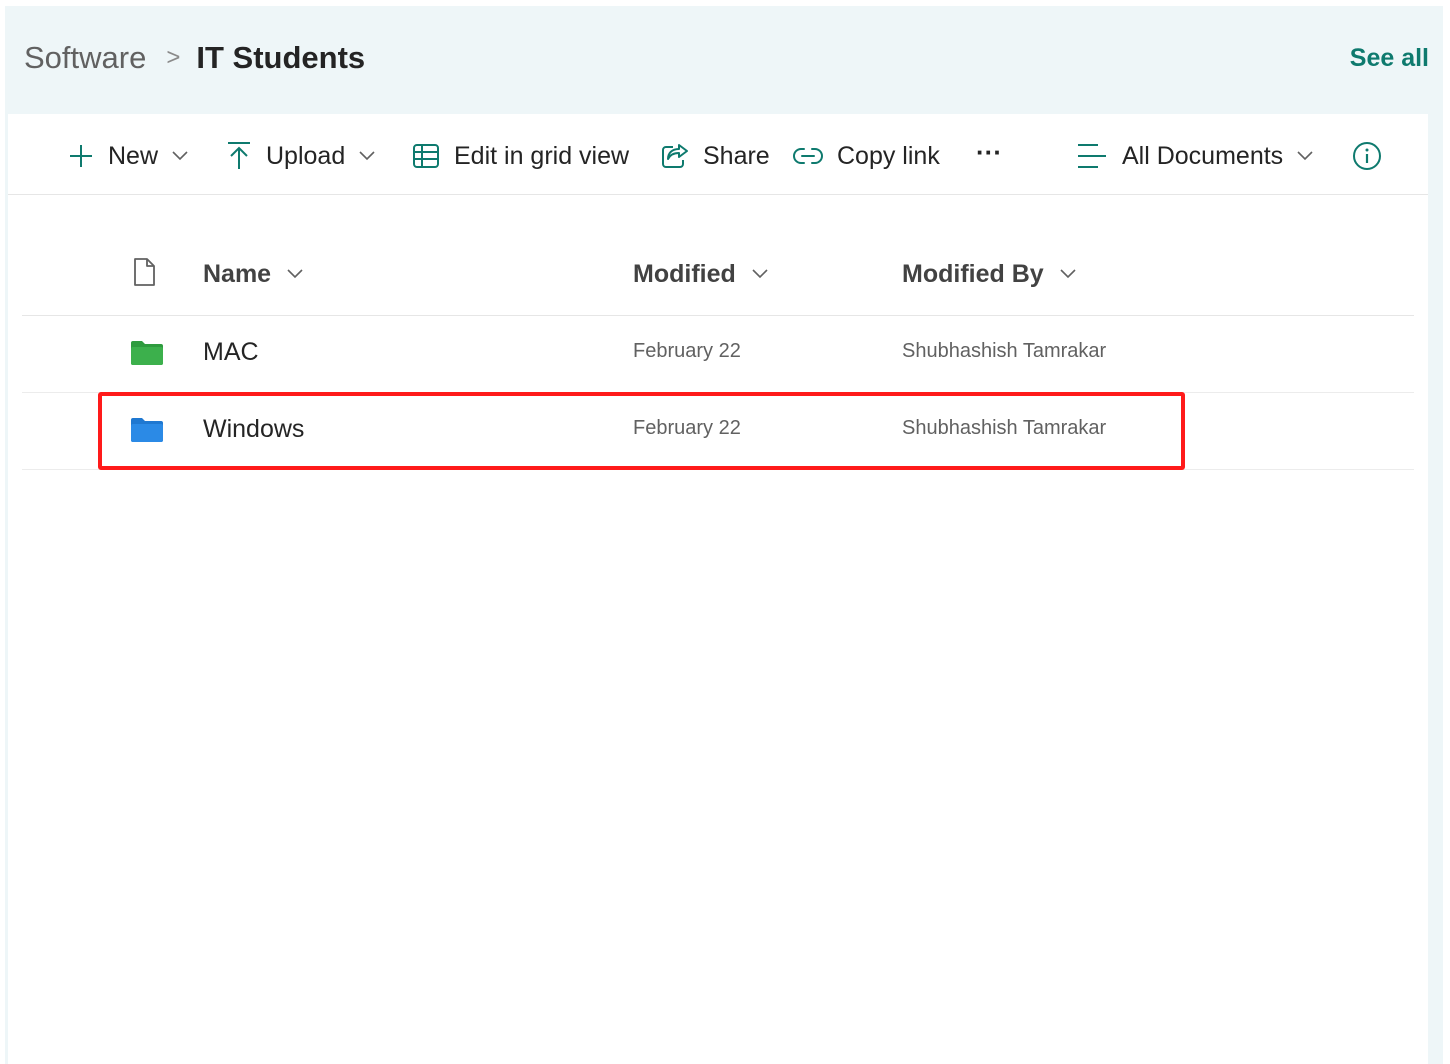 This screenshot has width=1450, height=1064. What do you see at coordinates (675, 156) in the screenshot?
I see `share-icon` at bounding box center [675, 156].